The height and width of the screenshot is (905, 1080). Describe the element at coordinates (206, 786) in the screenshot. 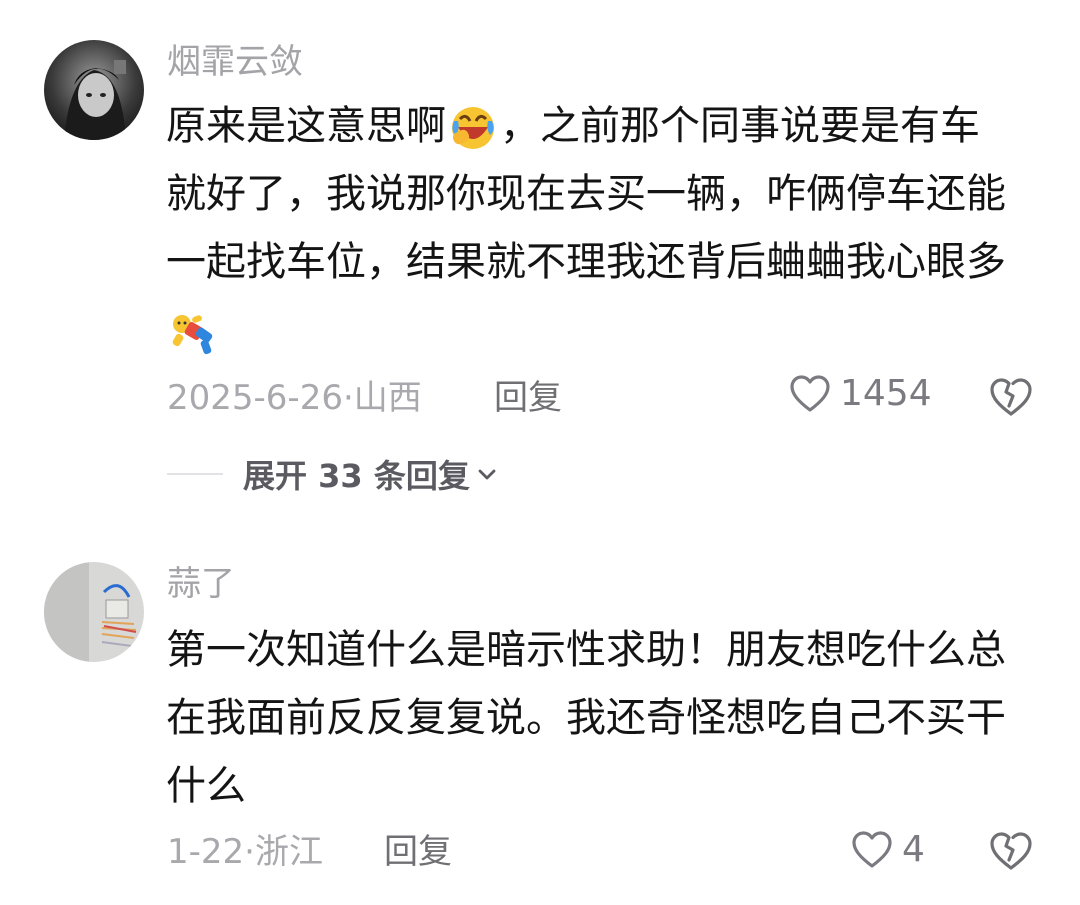

I see `comment-line: 什么` at that location.